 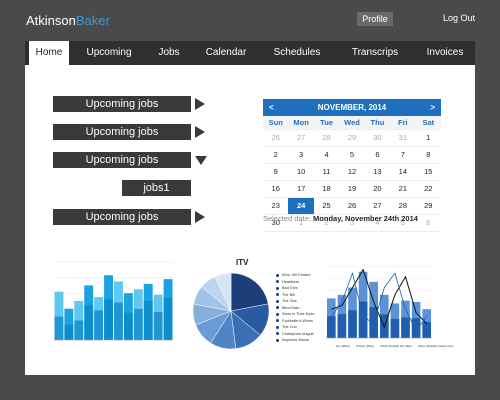 What do you see at coordinates (377, 123) in the screenshot?
I see `calendar-dow: Thu` at bounding box center [377, 123].